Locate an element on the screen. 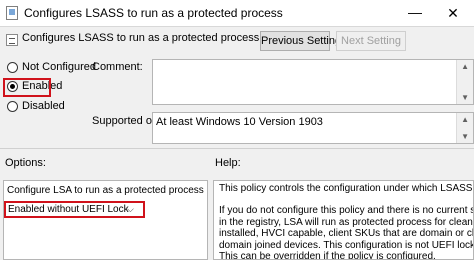 Image resolution: width=474 pixels, height=260 pixels. radio-disabled: Disabled is located at coordinates (36, 108).